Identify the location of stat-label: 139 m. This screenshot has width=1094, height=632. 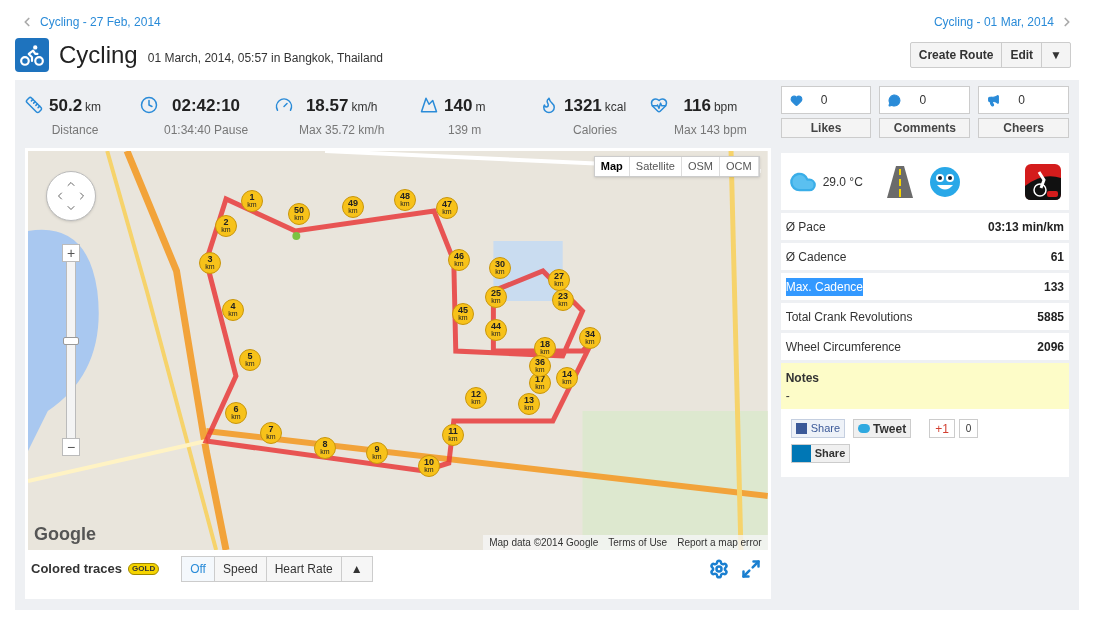
(465, 130).